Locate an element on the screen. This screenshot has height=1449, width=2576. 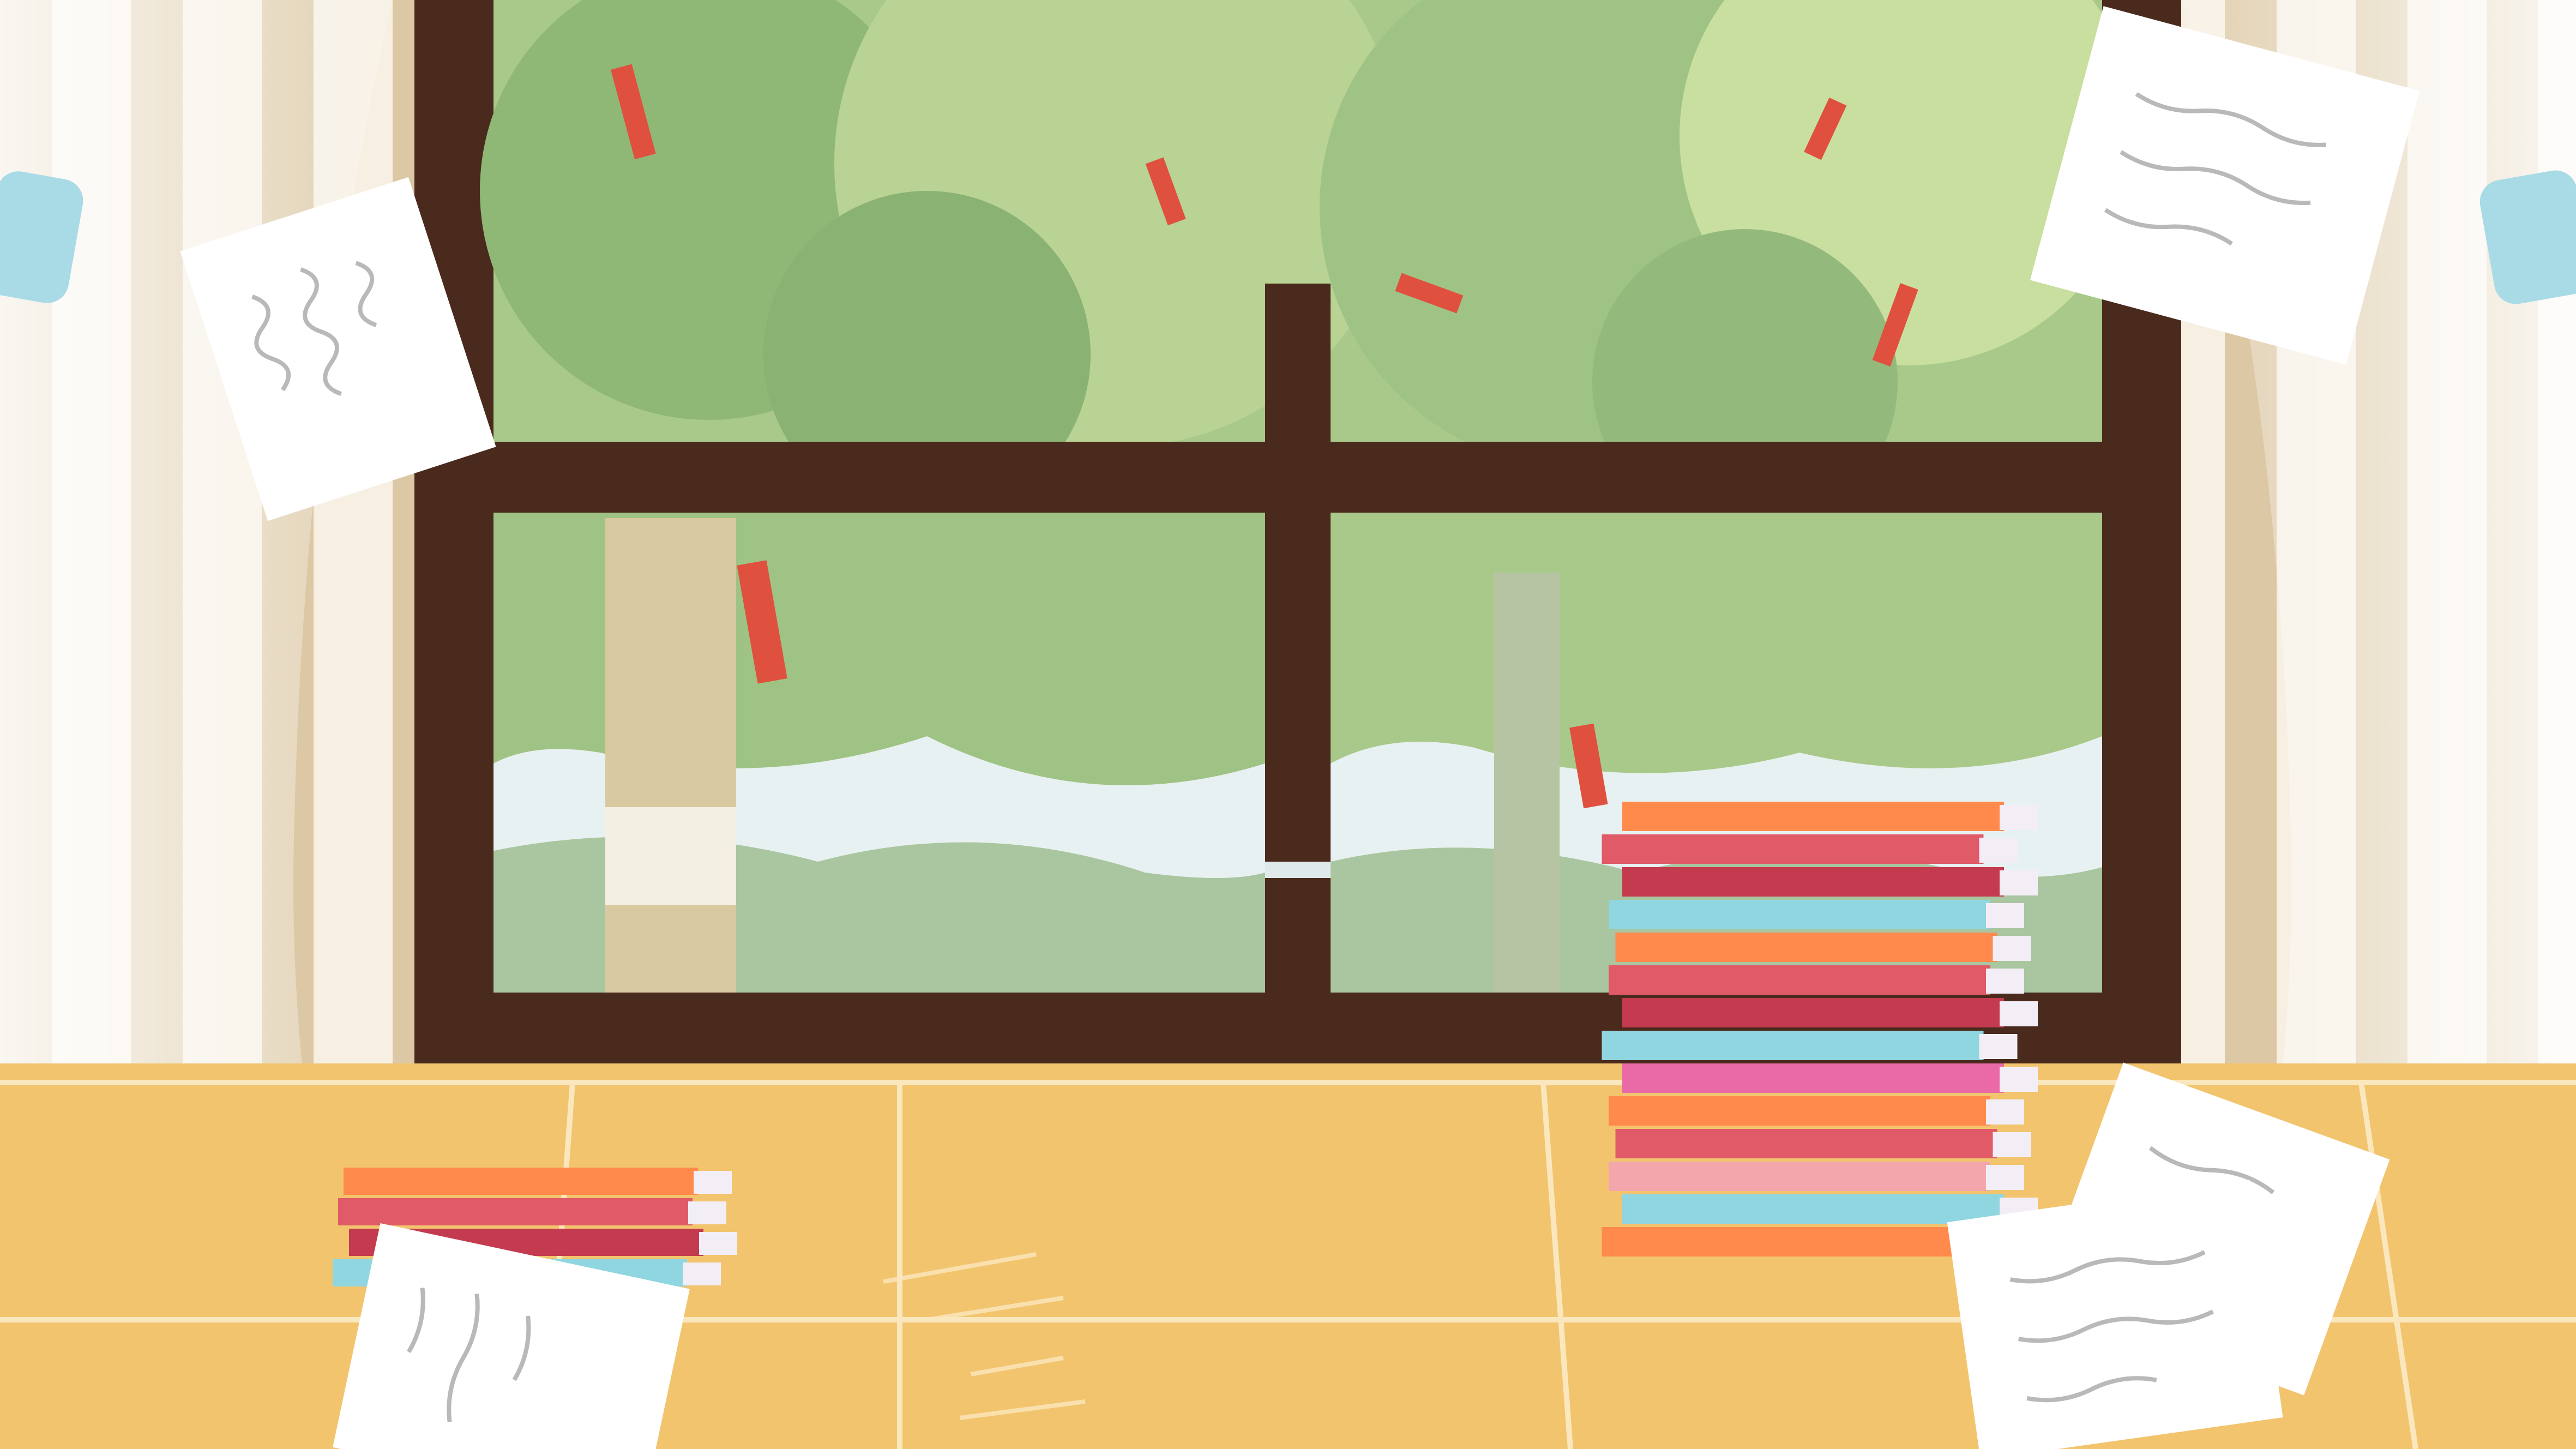
paper-sheet-bottom-right-front is located at coordinates (2115, 1314).